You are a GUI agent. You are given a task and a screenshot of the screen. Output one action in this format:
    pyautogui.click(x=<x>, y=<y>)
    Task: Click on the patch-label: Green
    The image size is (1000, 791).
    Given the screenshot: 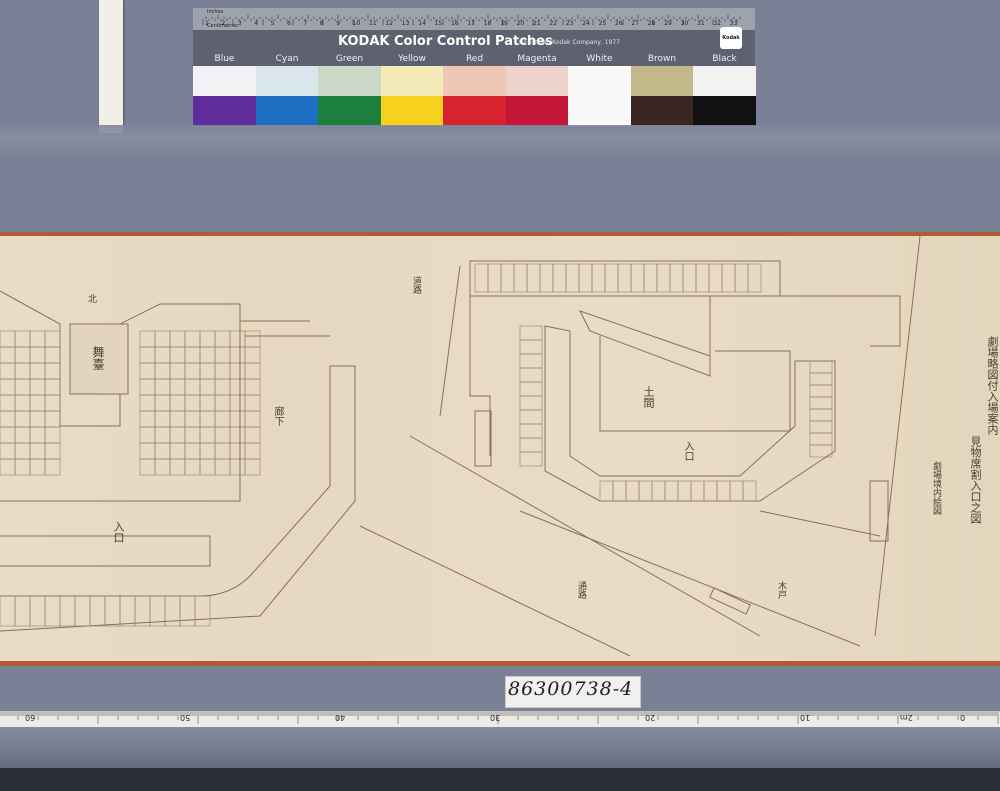 What is the action you would take?
    pyautogui.click(x=349, y=59)
    